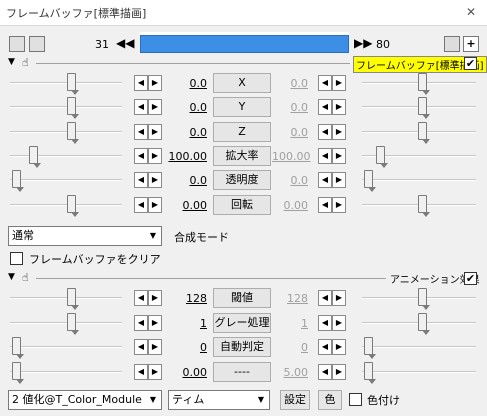  Describe the element at coordinates (290, 372) in the screenshot. I see `value-right: 5.00` at that location.